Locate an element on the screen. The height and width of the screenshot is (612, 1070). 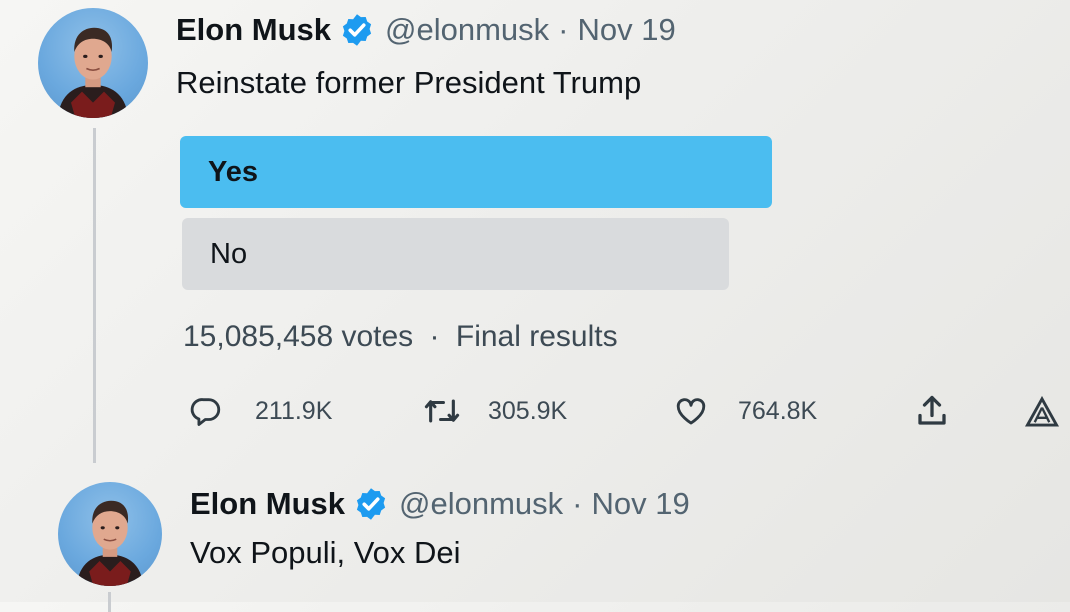
retweet-button: 305.9K is located at coordinates (494, 411).